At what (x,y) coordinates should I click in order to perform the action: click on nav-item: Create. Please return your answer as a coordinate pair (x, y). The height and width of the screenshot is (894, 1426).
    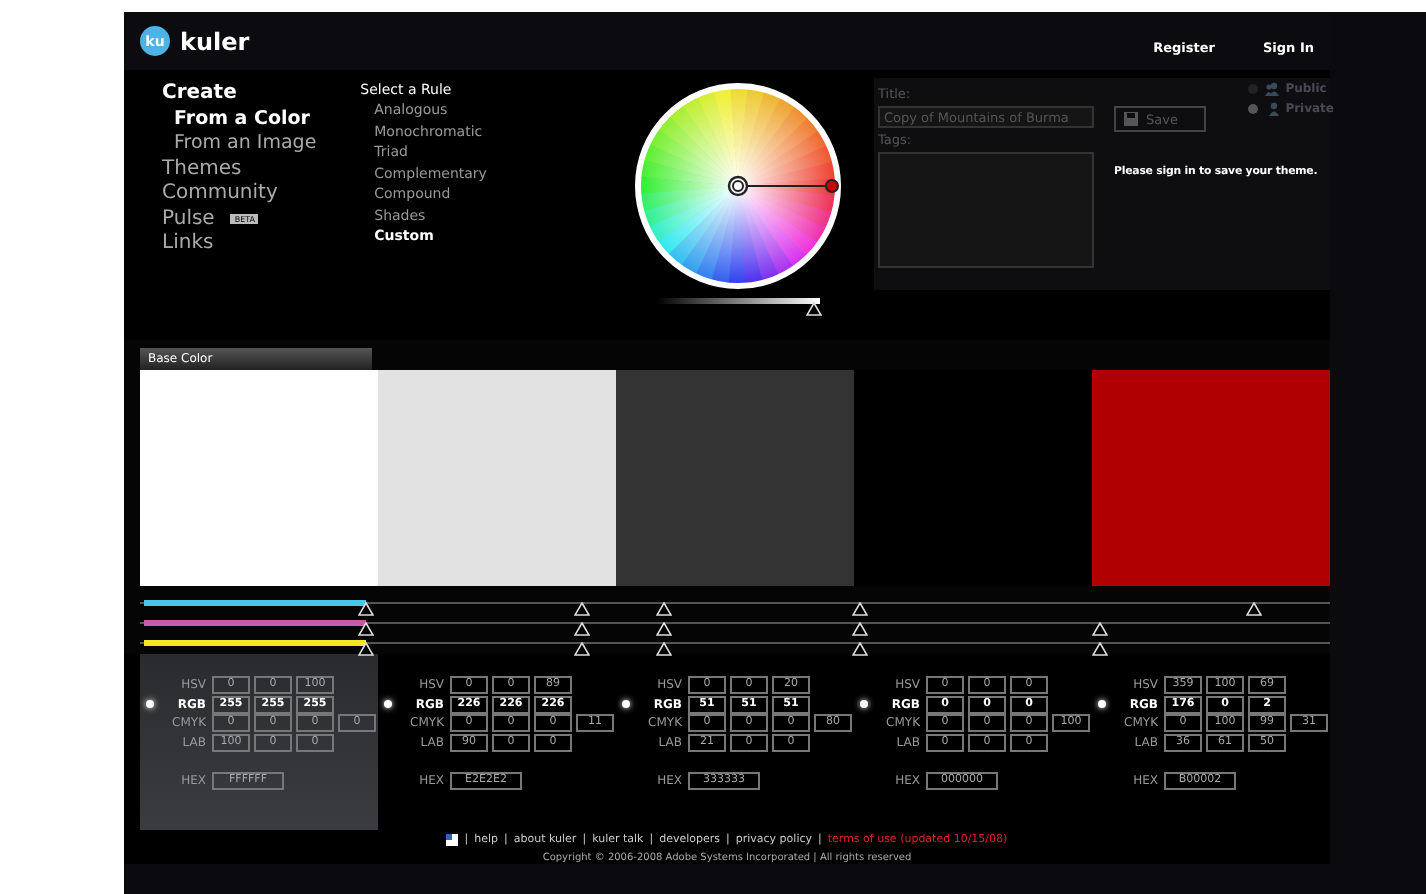
    Looking at the image, I should click on (199, 94).